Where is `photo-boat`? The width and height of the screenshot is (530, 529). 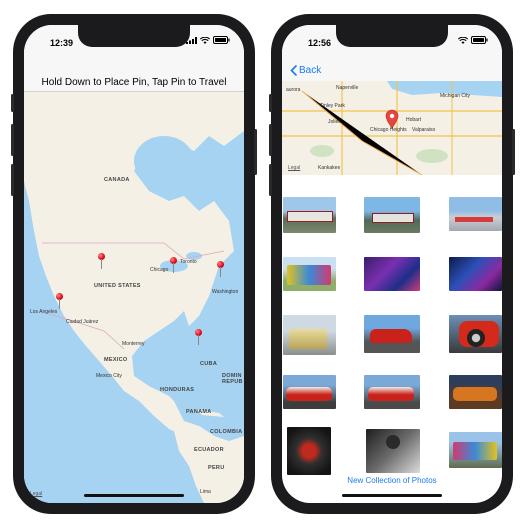 photo-boat is located at coordinates (475, 214).